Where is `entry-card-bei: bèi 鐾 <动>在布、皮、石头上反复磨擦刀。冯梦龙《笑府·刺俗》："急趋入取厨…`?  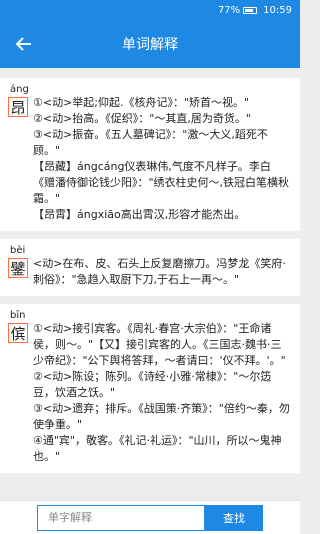
entry-card-bei: bèi 鐾 <动>在布、皮、石头上反复磨擦刀。冯梦龙《笑府·刺俗》："急趋入取厨… is located at coordinates (150, 267).